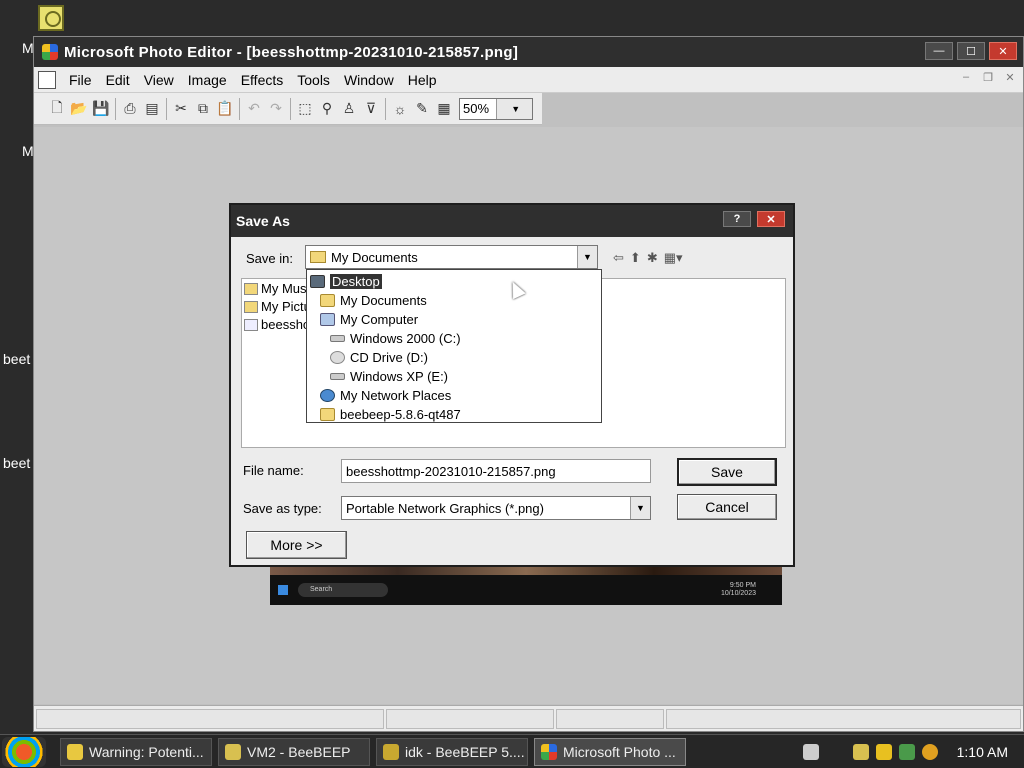  What do you see at coordinates (860, 751) in the screenshot?
I see `bee-tray-icon` at bounding box center [860, 751].